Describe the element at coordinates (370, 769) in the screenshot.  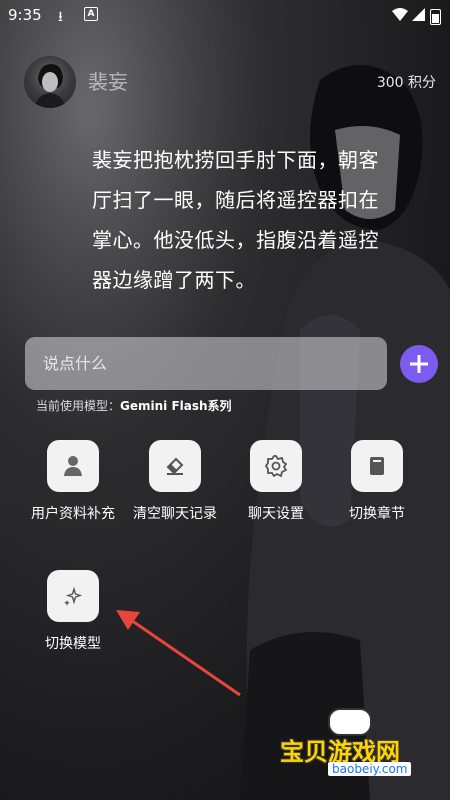
I see `watermark-url: baobeiy.com` at that location.